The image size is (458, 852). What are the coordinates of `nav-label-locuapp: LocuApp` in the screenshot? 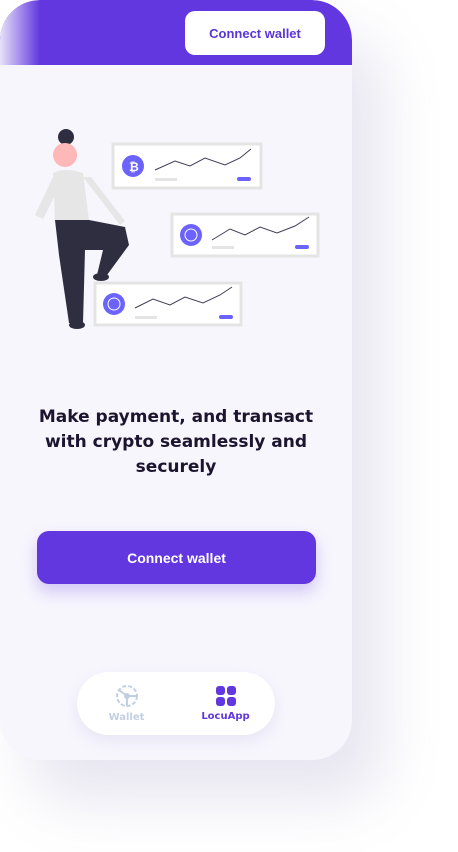 It's located at (225, 716).